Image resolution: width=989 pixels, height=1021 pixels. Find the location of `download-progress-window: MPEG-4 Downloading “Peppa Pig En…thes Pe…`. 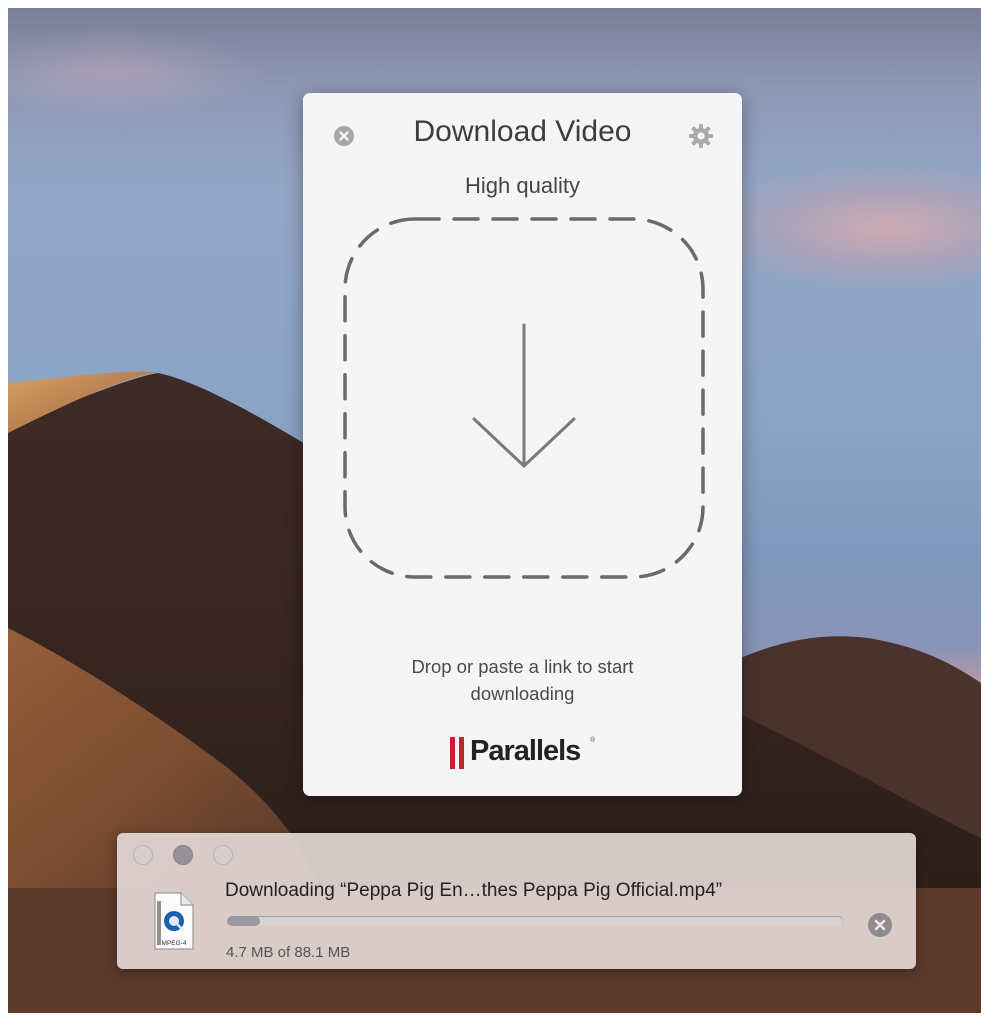

download-progress-window: MPEG-4 Downloading “Peppa Pig En…thes Pe… is located at coordinates (516, 901).